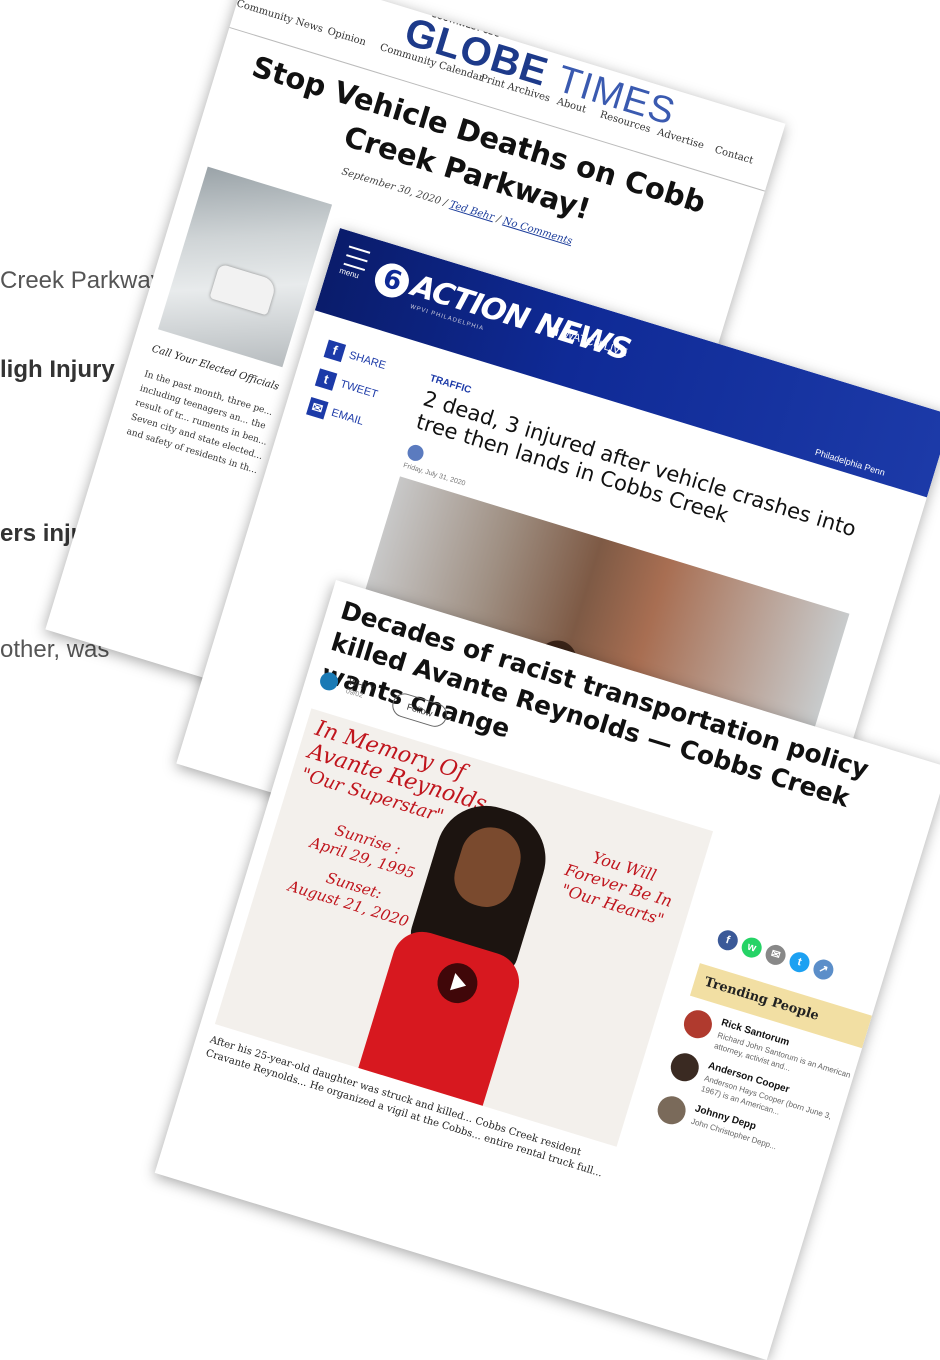  What do you see at coordinates (57, 369) in the screenshot?
I see `background-text-2: ligh Injury` at bounding box center [57, 369].